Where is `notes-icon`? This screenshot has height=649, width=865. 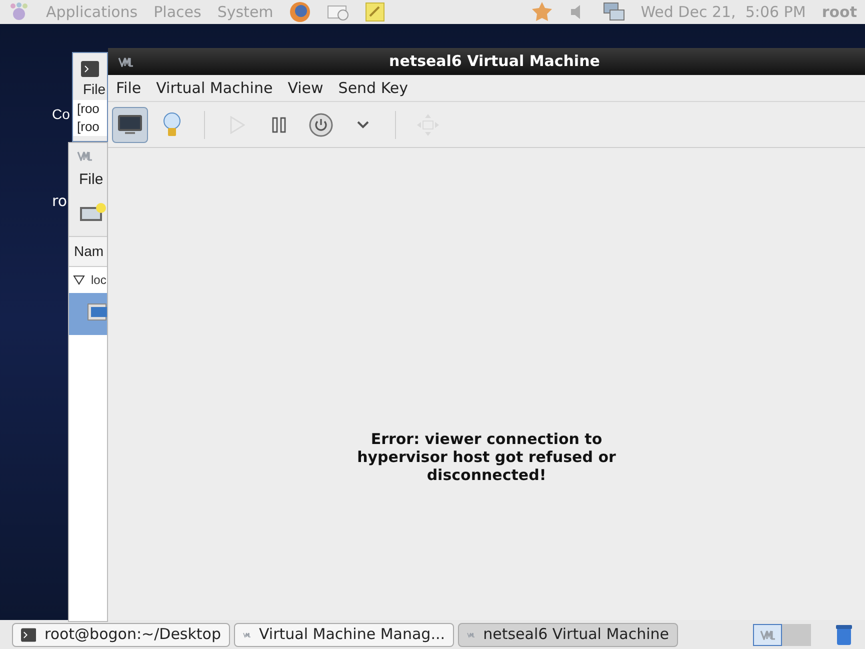 notes-icon is located at coordinates (375, 12).